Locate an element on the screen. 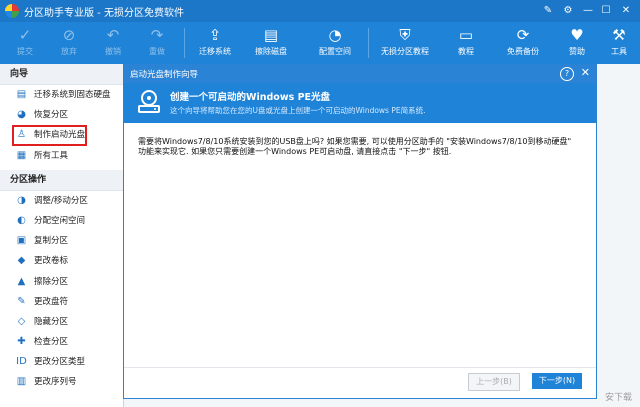 The height and width of the screenshot is (407, 640). migrate-system-button: ⇪ 迁移系统 is located at coordinates (215, 43).